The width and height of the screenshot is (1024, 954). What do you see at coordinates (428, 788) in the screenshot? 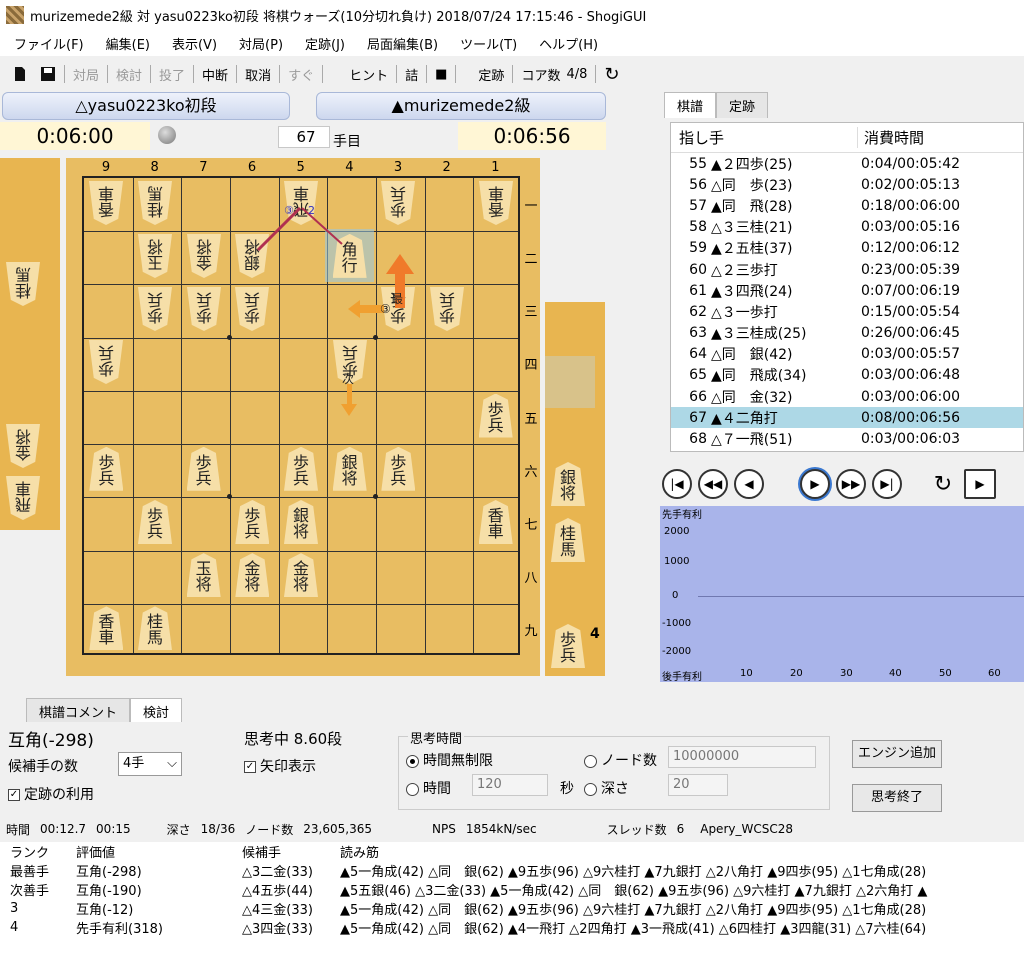
I see `time-radio: 時間` at bounding box center [428, 788].